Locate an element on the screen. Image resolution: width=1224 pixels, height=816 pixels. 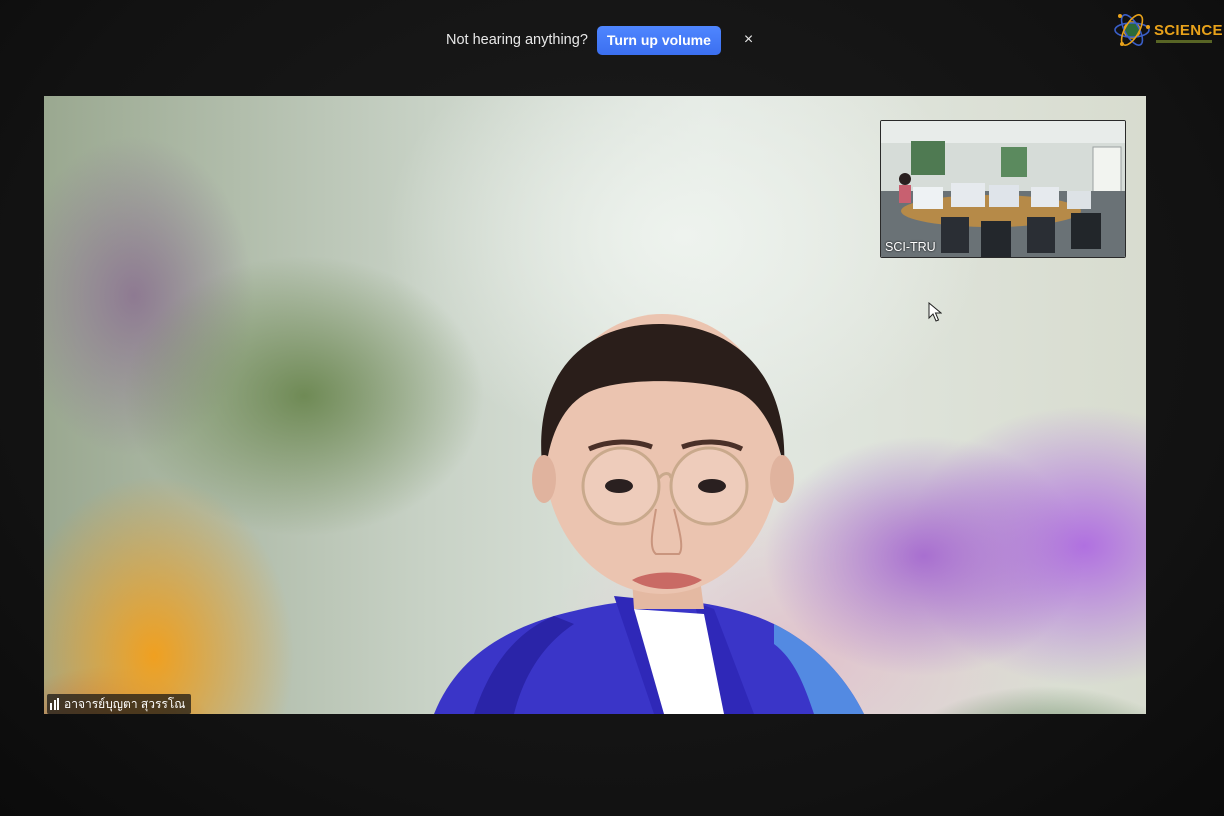
self-view-thumbnail: SCI-TRU is located at coordinates (1003, 189).